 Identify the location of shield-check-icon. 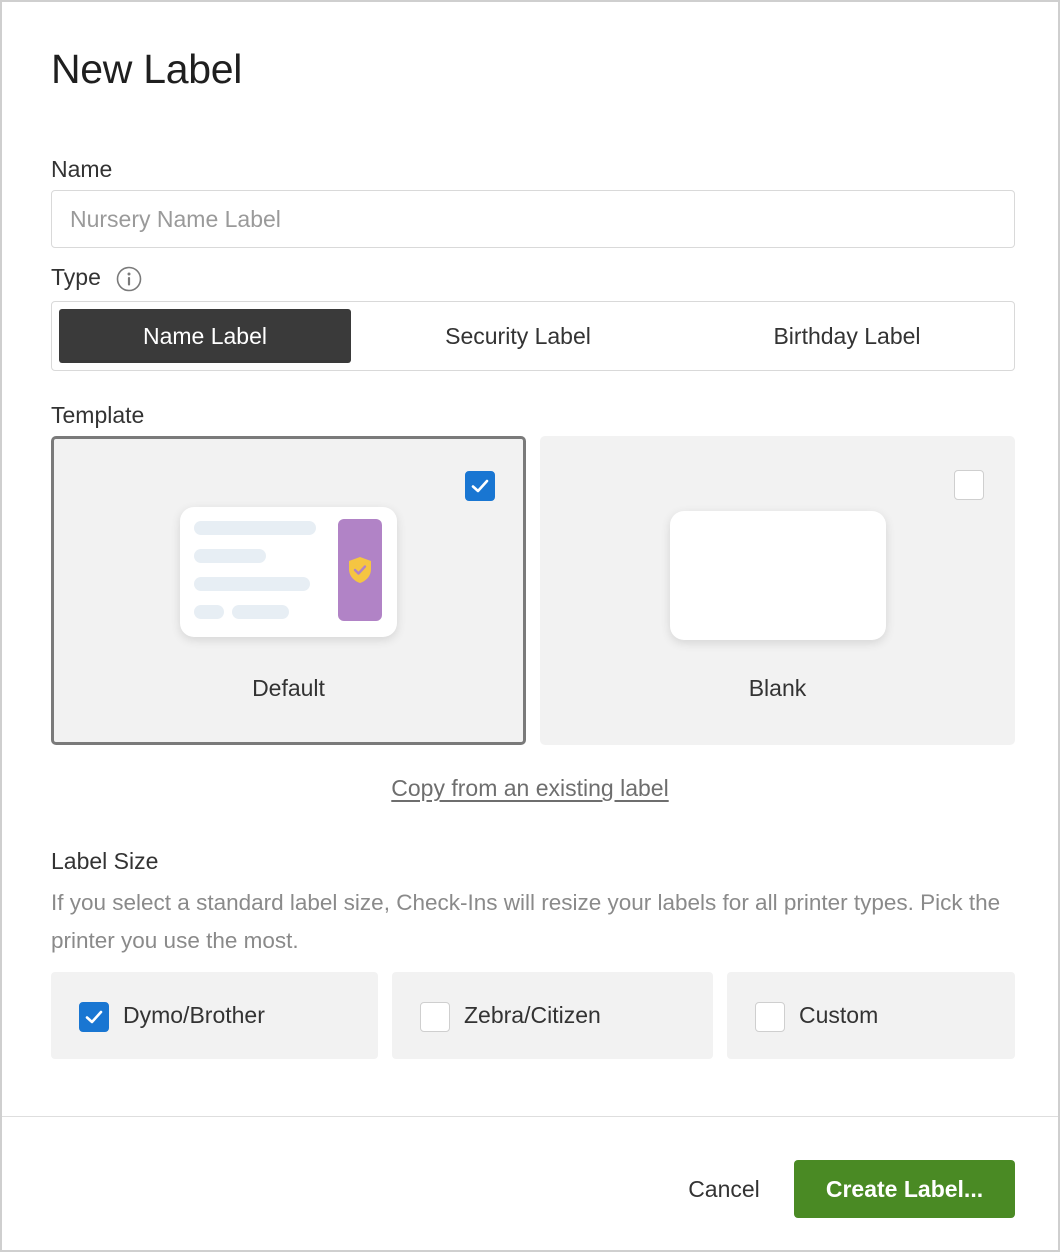
(360, 570).